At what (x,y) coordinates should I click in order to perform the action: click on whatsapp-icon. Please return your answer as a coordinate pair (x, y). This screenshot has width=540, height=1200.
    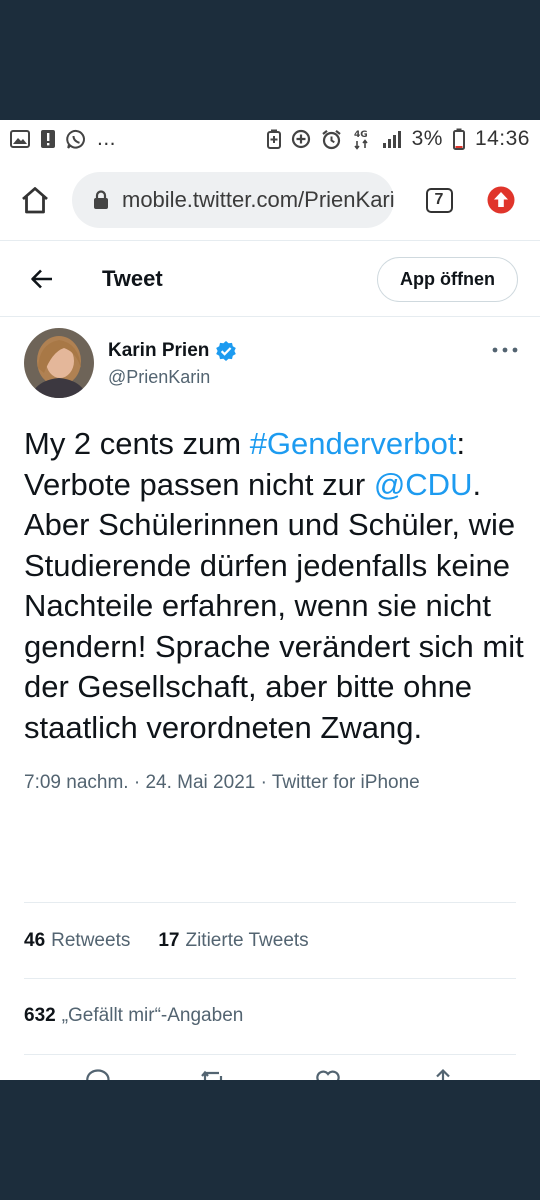
    Looking at the image, I should click on (76, 139).